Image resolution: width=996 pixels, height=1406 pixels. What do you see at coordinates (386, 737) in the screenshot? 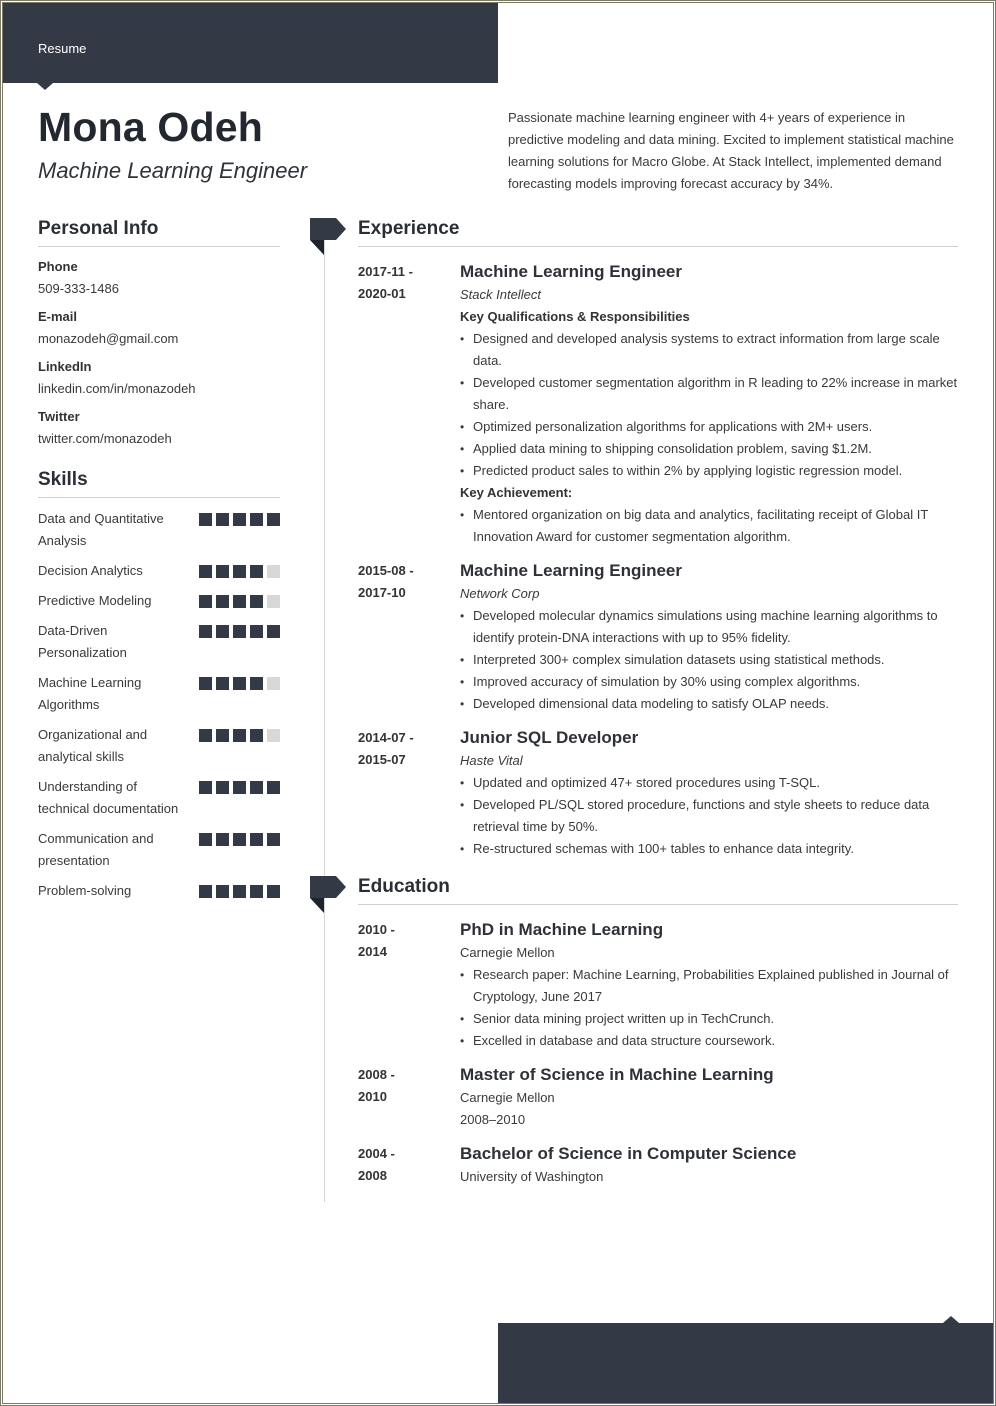
I see `date-start: 2014-07 -` at bounding box center [386, 737].